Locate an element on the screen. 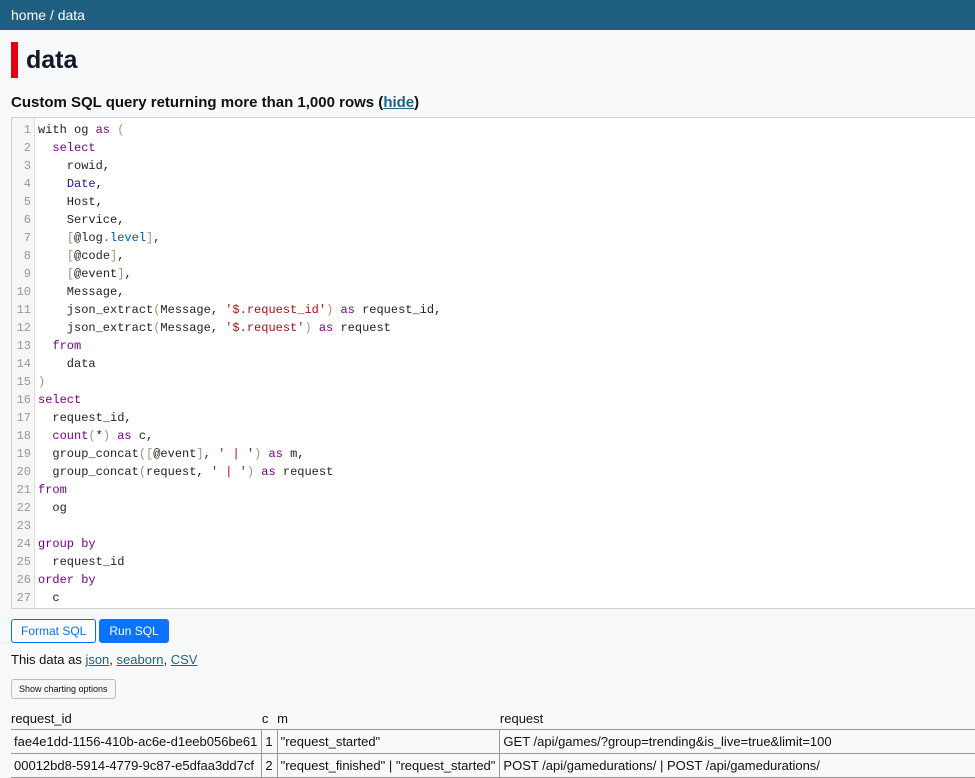  code-line: 3 rowid, is located at coordinates (493, 166).